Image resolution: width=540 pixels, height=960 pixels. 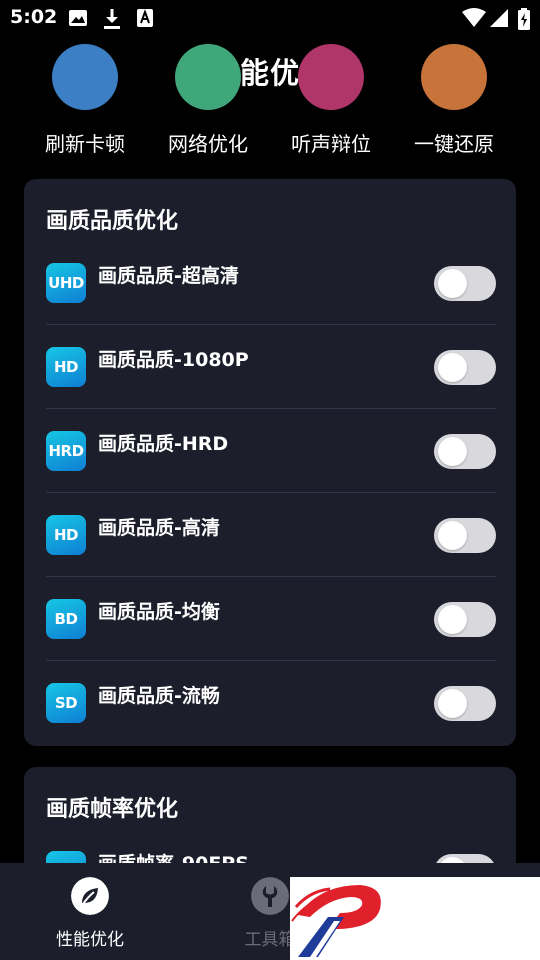 I want to click on download-icon, so click(x=112, y=19).